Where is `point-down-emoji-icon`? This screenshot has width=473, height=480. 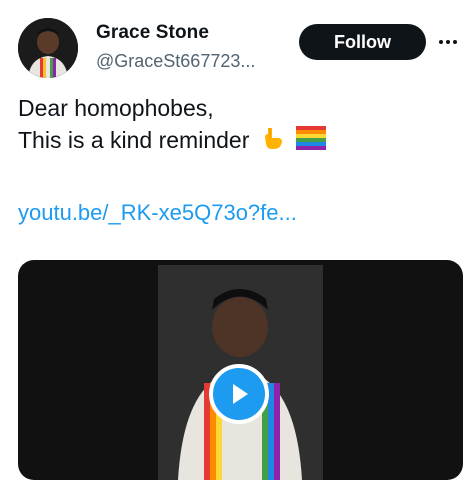
point-down-emoji-icon is located at coordinates (273, 142).